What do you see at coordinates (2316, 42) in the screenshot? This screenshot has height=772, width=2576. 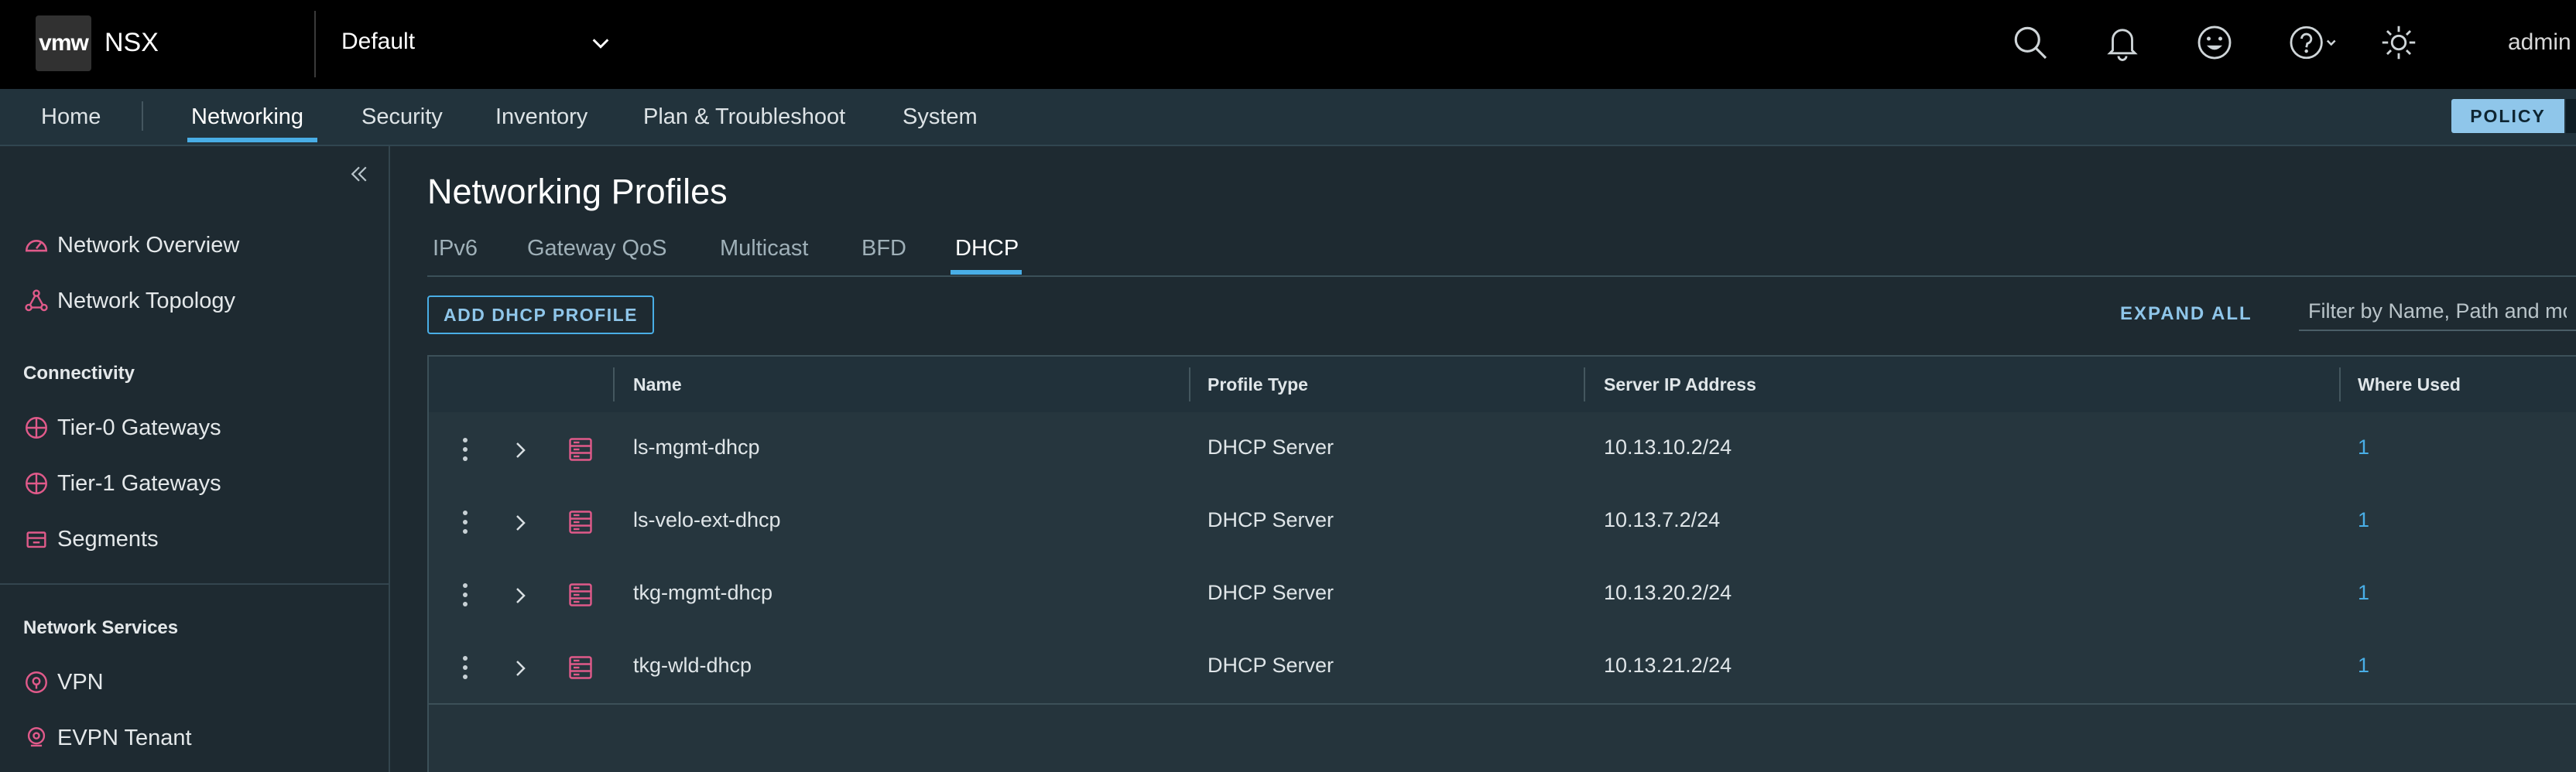 I see `help-icon` at bounding box center [2316, 42].